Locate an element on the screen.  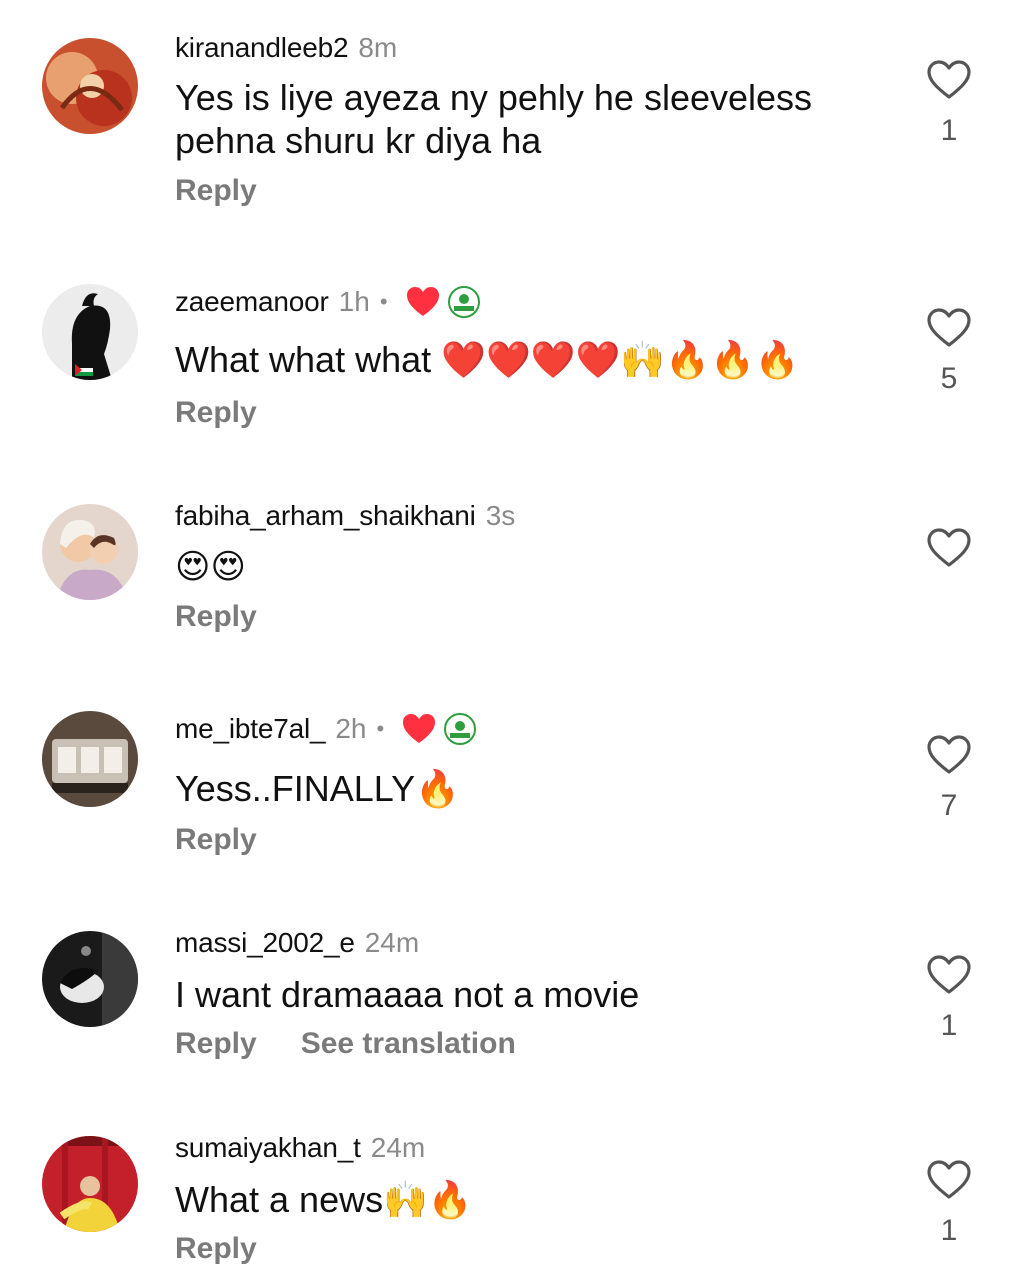
see-translation-button: See translation is located at coordinates (408, 1044).